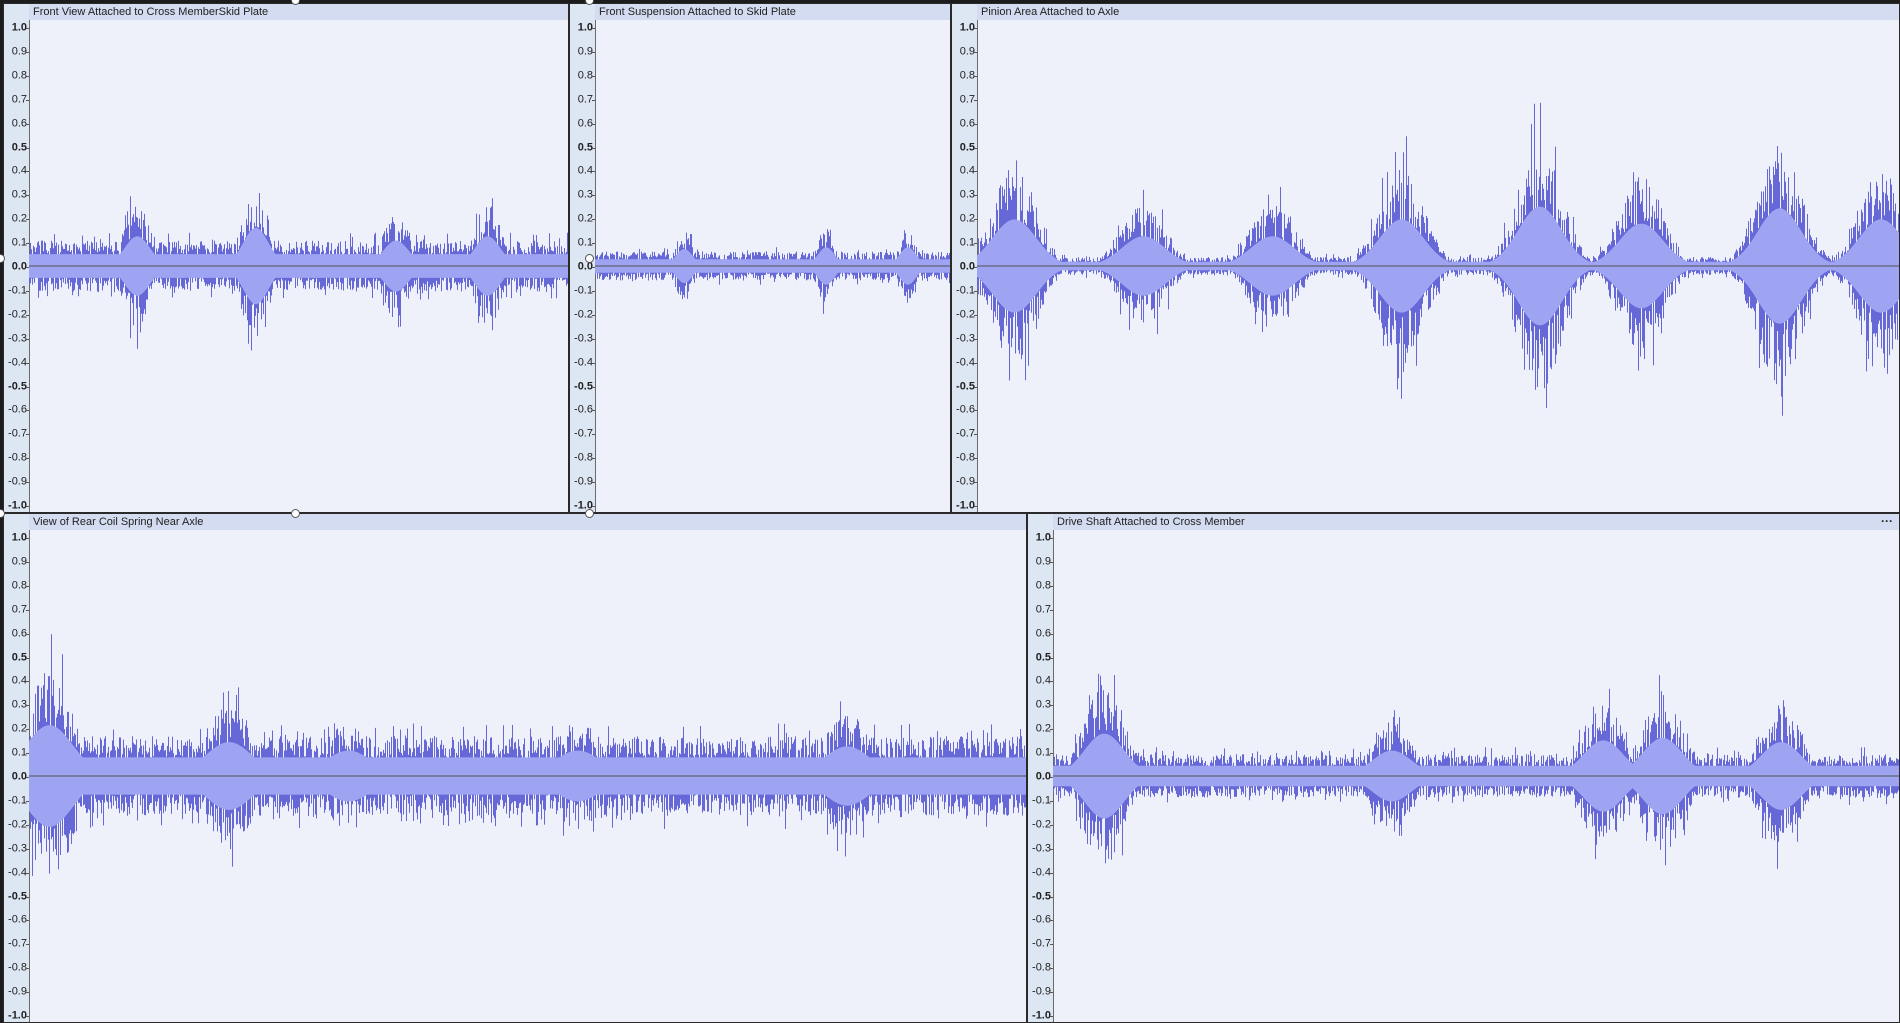 This screenshot has width=1900, height=1023. What do you see at coordinates (772, 12) in the screenshot?
I see `track-title: Front Suspension Attached to Skid Plate` at bounding box center [772, 12].